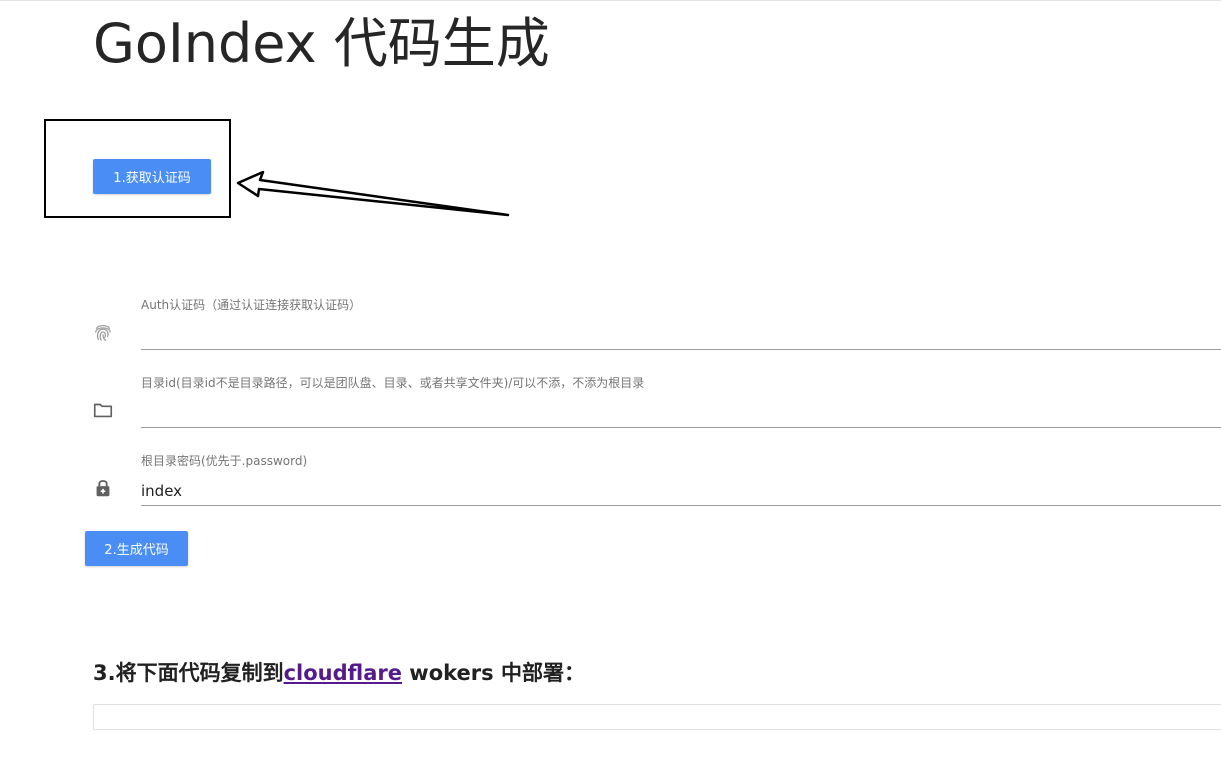  Describe the element at coordinates (251, 305) in the screenshot. I see `auth-code-label: Auth认证码（通过认证连接获取认证码）` at that location.